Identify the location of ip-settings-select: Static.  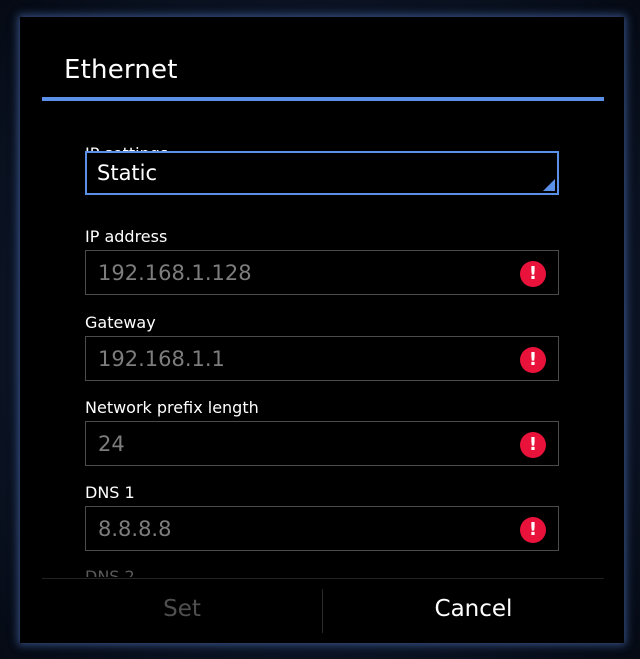
(322, 173).